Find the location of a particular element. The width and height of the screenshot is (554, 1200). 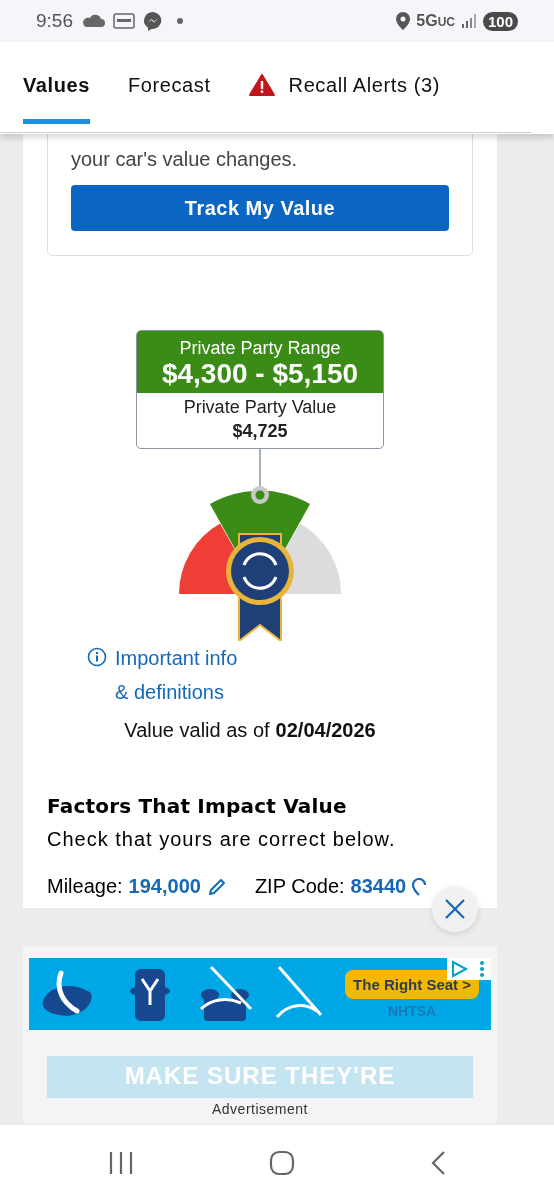

close-button is located at coordinates (455, 909).